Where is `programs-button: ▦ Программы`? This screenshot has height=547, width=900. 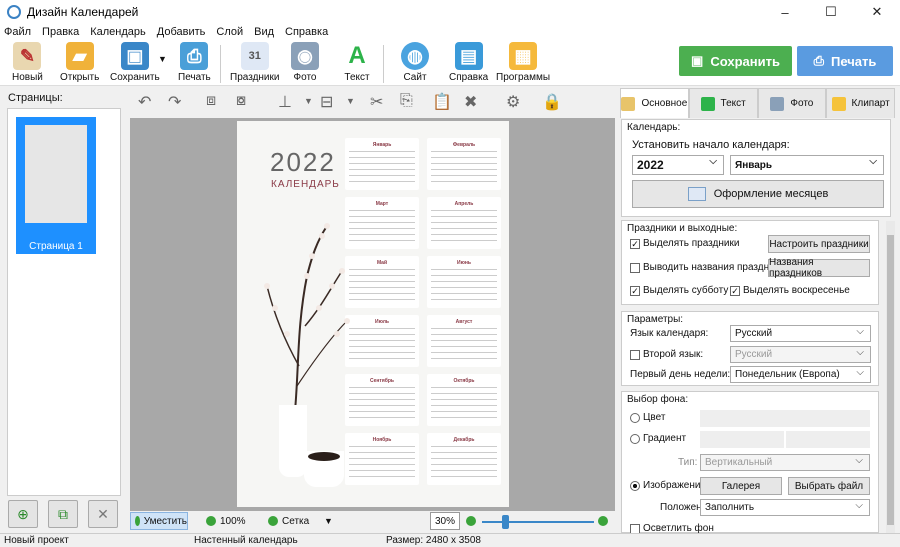
programs-button: ▦ Программы is located at coordinates (523, 62).